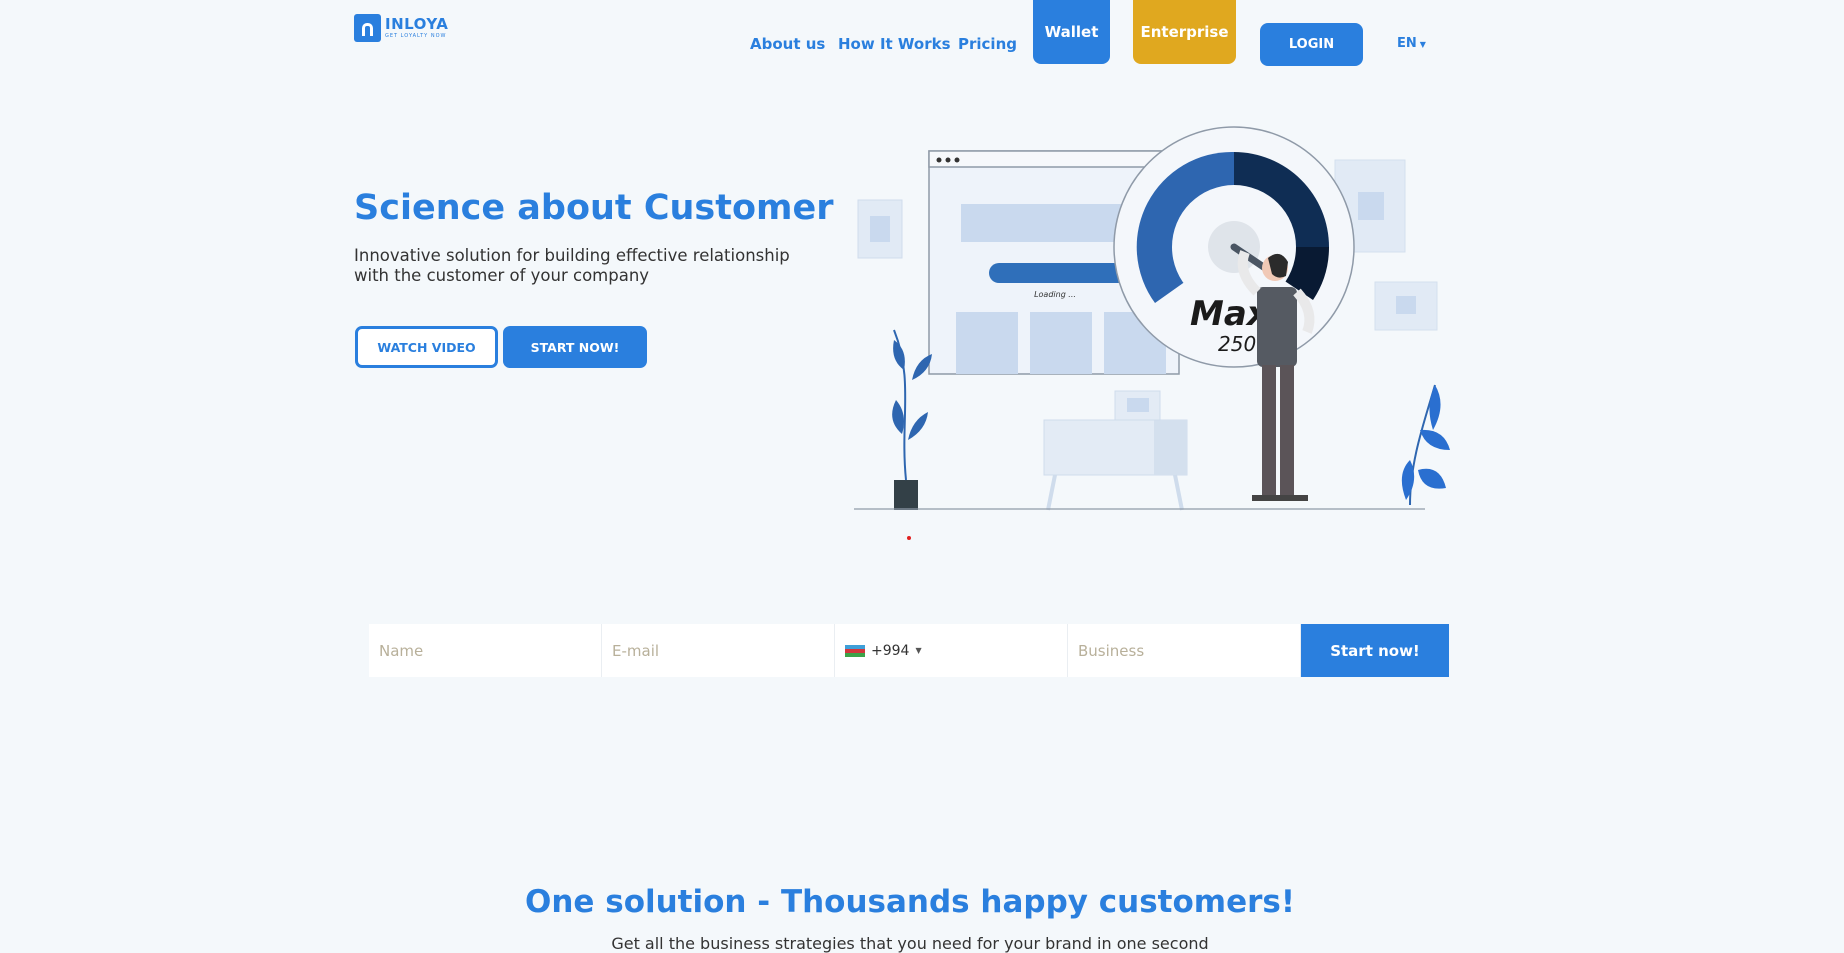 This screenshot has height=953, width=1844. I want to click on submit-button: Start now!, so click(1375, 650).